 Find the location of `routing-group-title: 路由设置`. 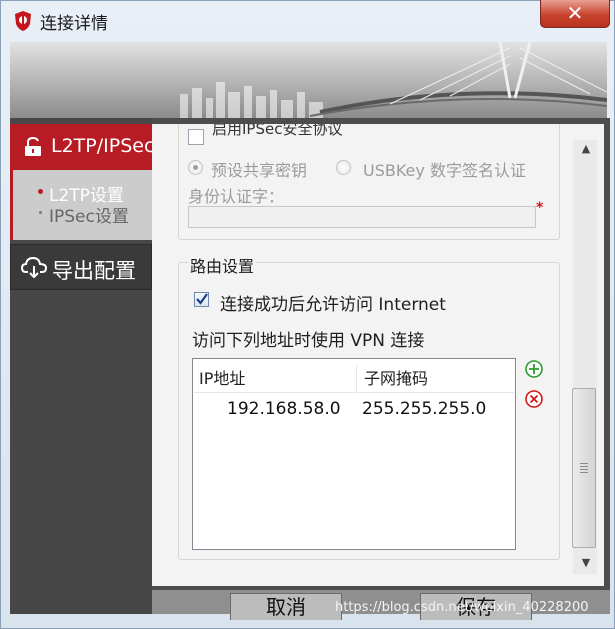

routing-group-title: 路由设置 is located at coordinates (222, 265).